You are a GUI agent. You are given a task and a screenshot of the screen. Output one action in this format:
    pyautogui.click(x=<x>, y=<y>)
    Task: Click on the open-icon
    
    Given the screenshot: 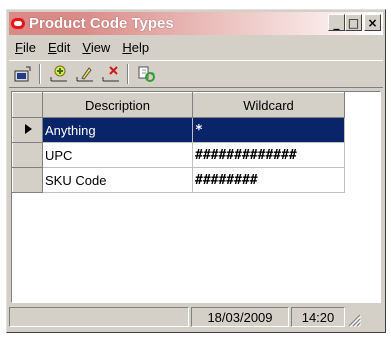 What is the action you would take?
    pyautogui.click(x=22, y=74)
    